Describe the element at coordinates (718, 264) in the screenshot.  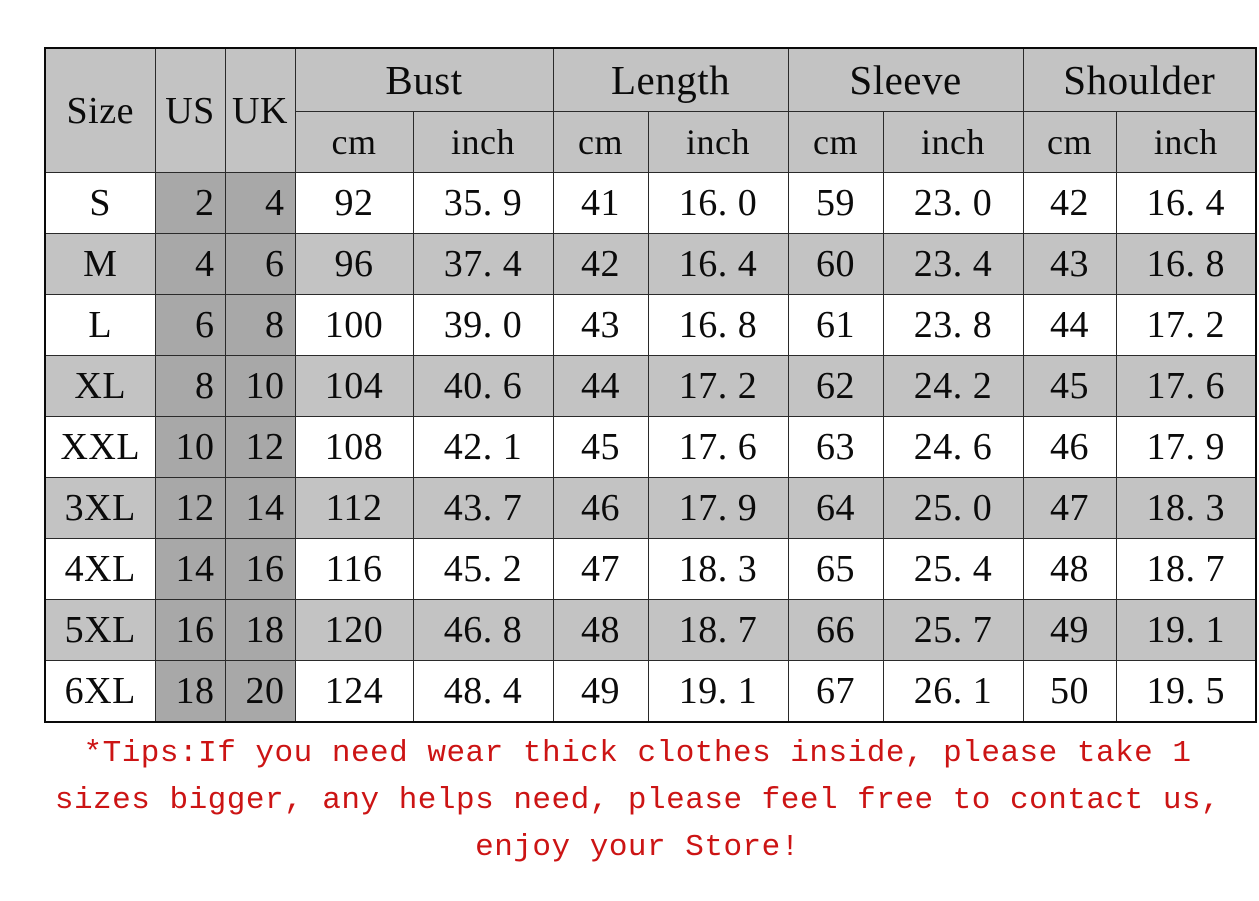
I see `cell-length-inch: 16. 4` at that location.